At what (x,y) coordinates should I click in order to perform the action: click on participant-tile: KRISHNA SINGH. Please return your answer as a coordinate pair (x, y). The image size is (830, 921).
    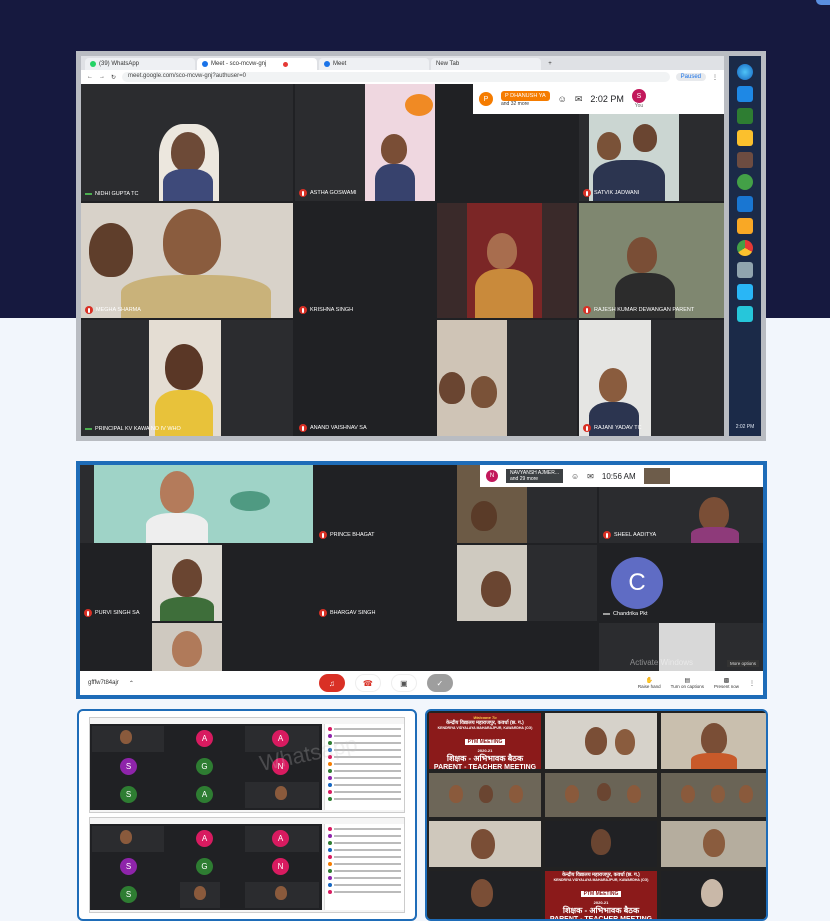
    Looking at the image, I should click on (365, 260).